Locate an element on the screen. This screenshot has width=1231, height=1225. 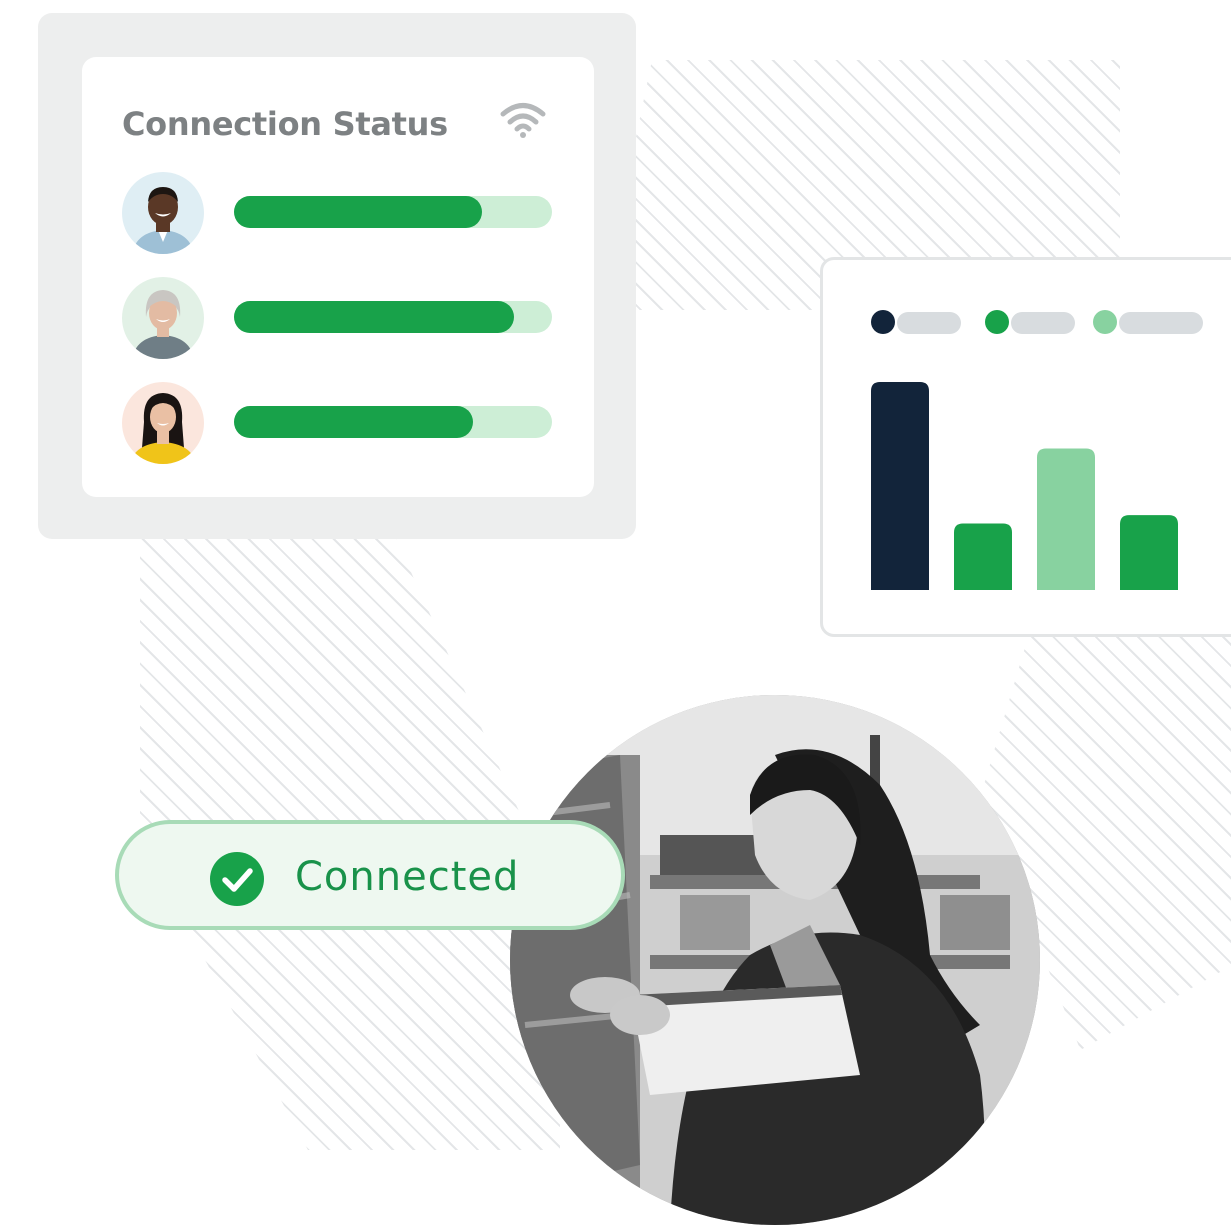
check-circle-icon is located at coordinates (237, 879).